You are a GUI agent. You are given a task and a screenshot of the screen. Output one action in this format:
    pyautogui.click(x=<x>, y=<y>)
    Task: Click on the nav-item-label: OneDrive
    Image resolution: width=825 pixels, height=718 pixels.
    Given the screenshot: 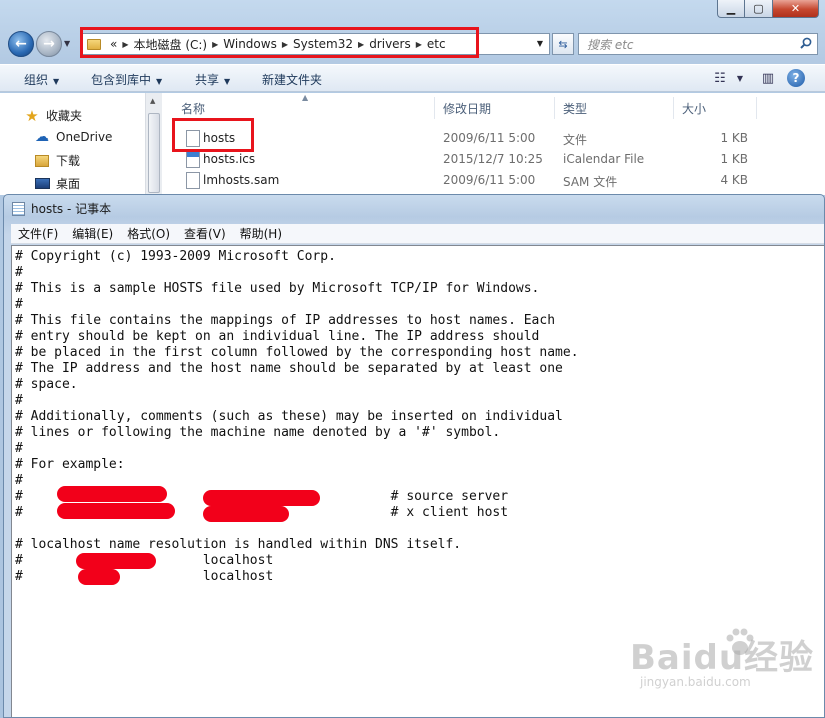 What is the action you would take?
    pyautogui.click(x=84, y=137)
    